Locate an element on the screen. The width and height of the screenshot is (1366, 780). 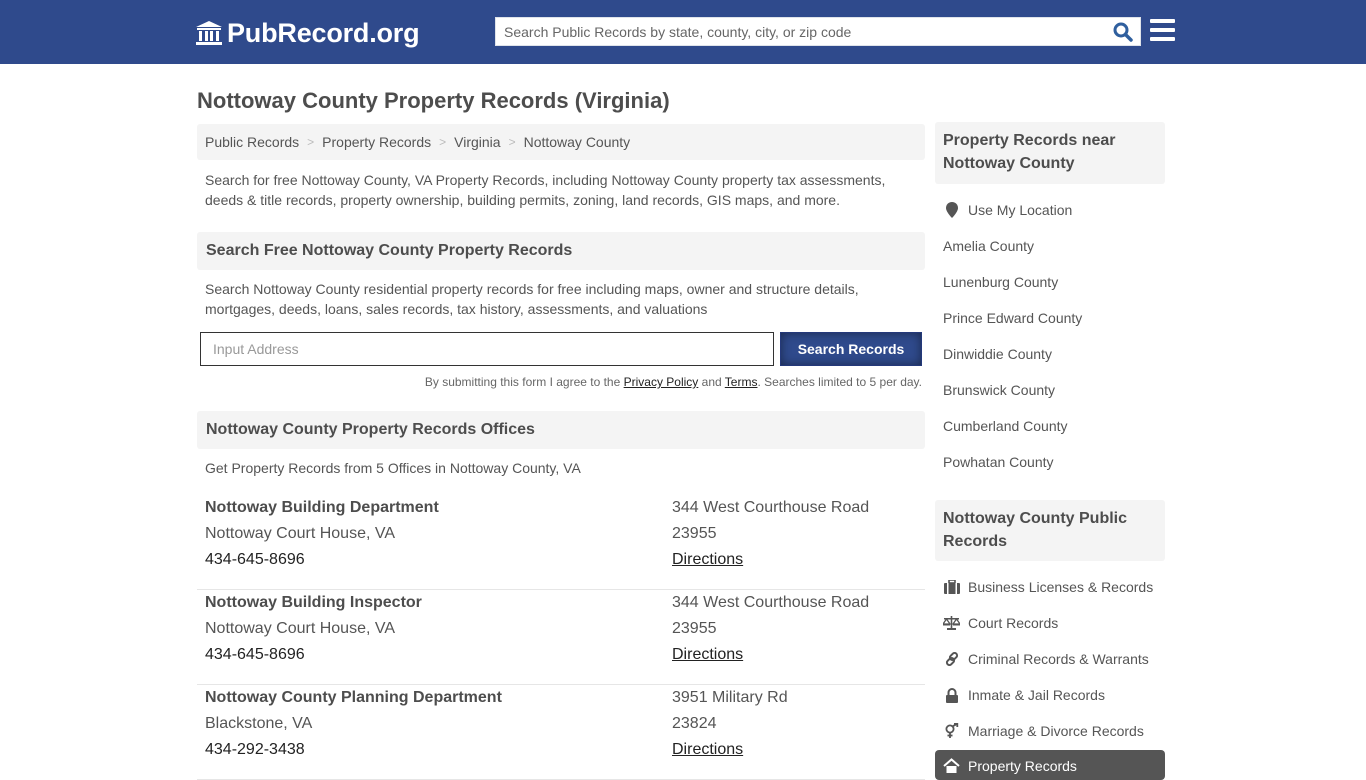
breadcrumb-nottoway-county: Nottoway County is located at coordinates (577, 142).